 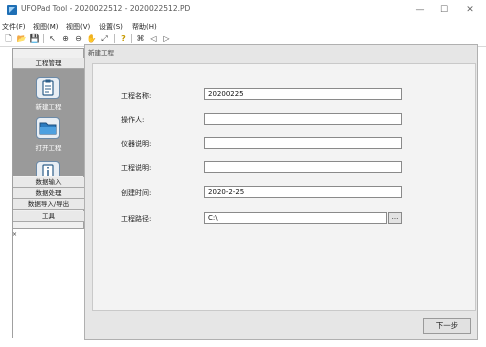 What do you see at coordinates (48, 128) in the screenshot?
I see `folder-icon` at bounding box center [48, 128].